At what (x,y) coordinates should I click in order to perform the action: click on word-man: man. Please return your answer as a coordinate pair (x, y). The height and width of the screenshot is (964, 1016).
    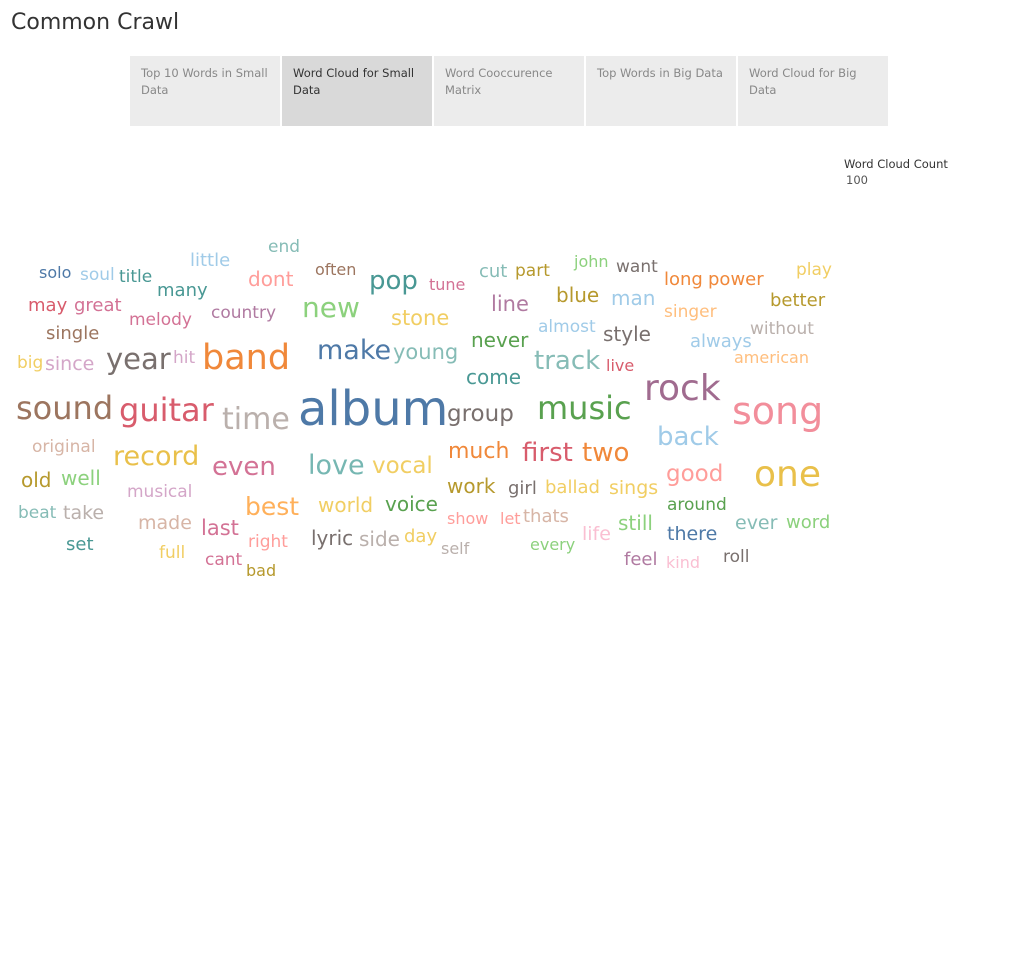
    Looking at the image, I should click on (633, 298).